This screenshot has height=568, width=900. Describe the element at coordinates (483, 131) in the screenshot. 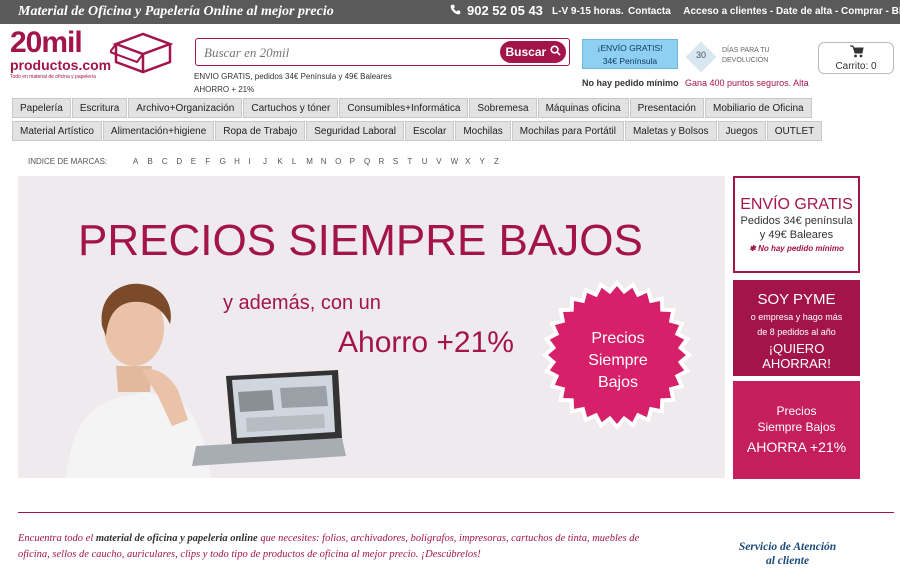

I see `nav-row2-item: Mochilas` at that location.